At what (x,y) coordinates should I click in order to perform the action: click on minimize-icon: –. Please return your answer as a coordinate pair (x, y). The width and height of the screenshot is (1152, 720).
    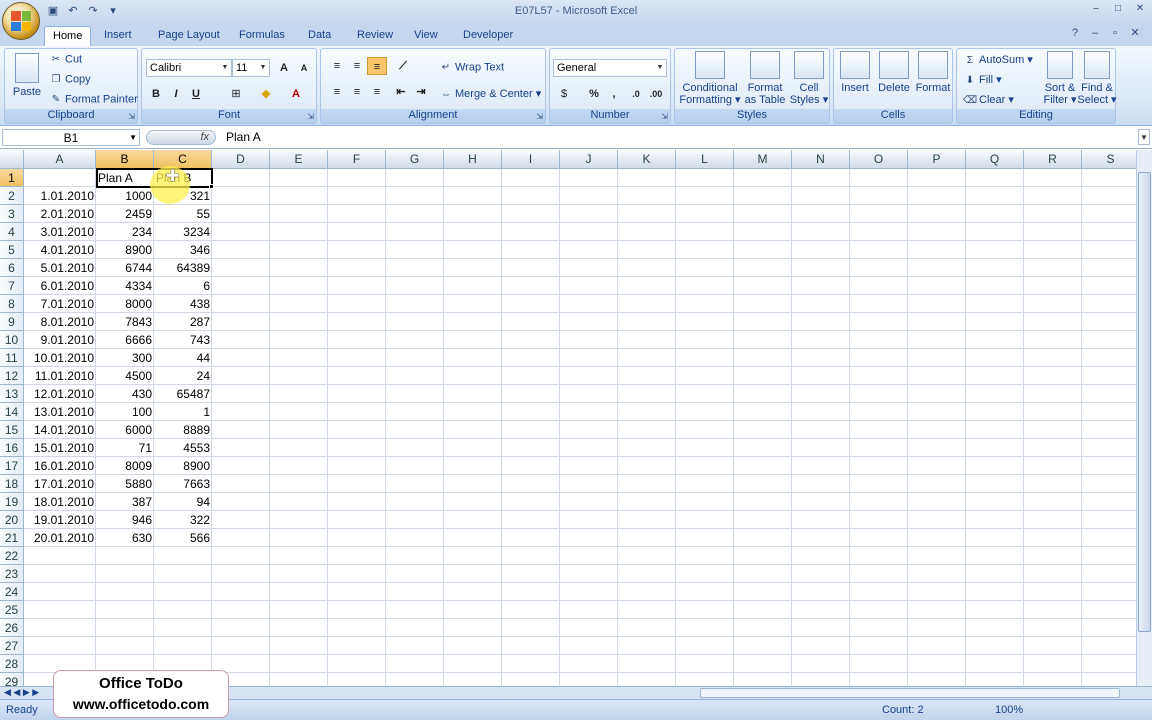
    Looking at the image, I should click on (1096, 9).